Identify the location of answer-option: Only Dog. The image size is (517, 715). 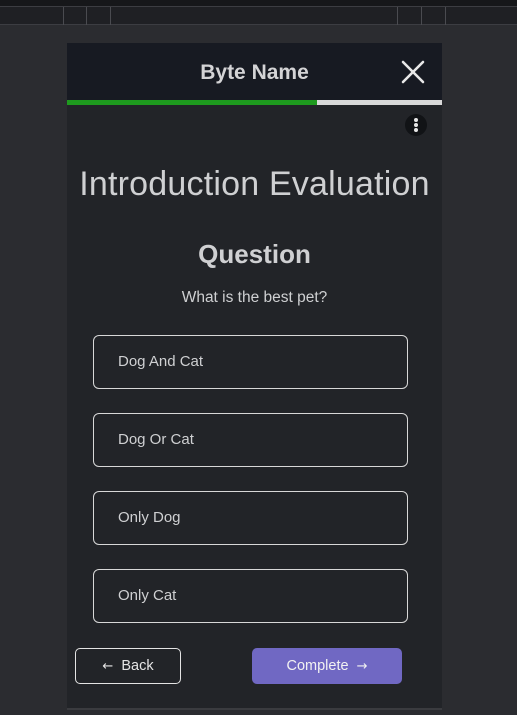
(250, 518).